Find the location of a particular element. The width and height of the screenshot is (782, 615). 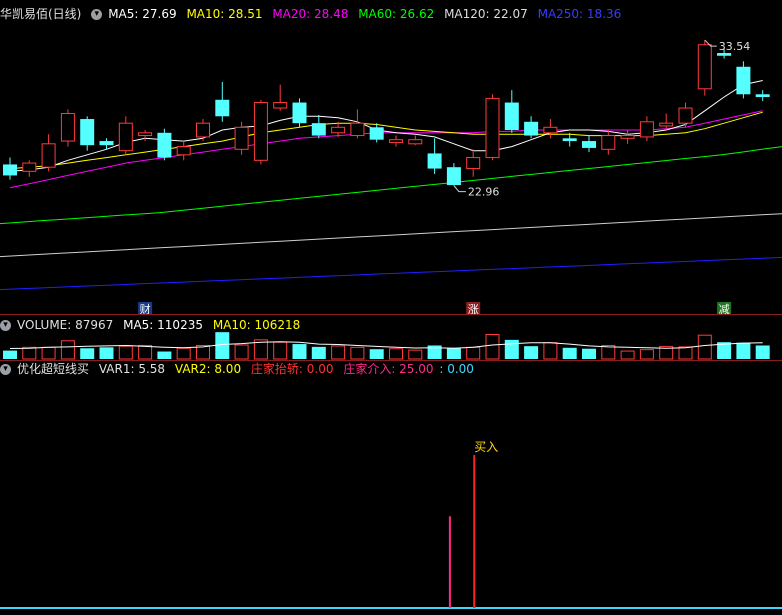

var1-label: VAR1: 5.58 is located at coordinates (132, 369).